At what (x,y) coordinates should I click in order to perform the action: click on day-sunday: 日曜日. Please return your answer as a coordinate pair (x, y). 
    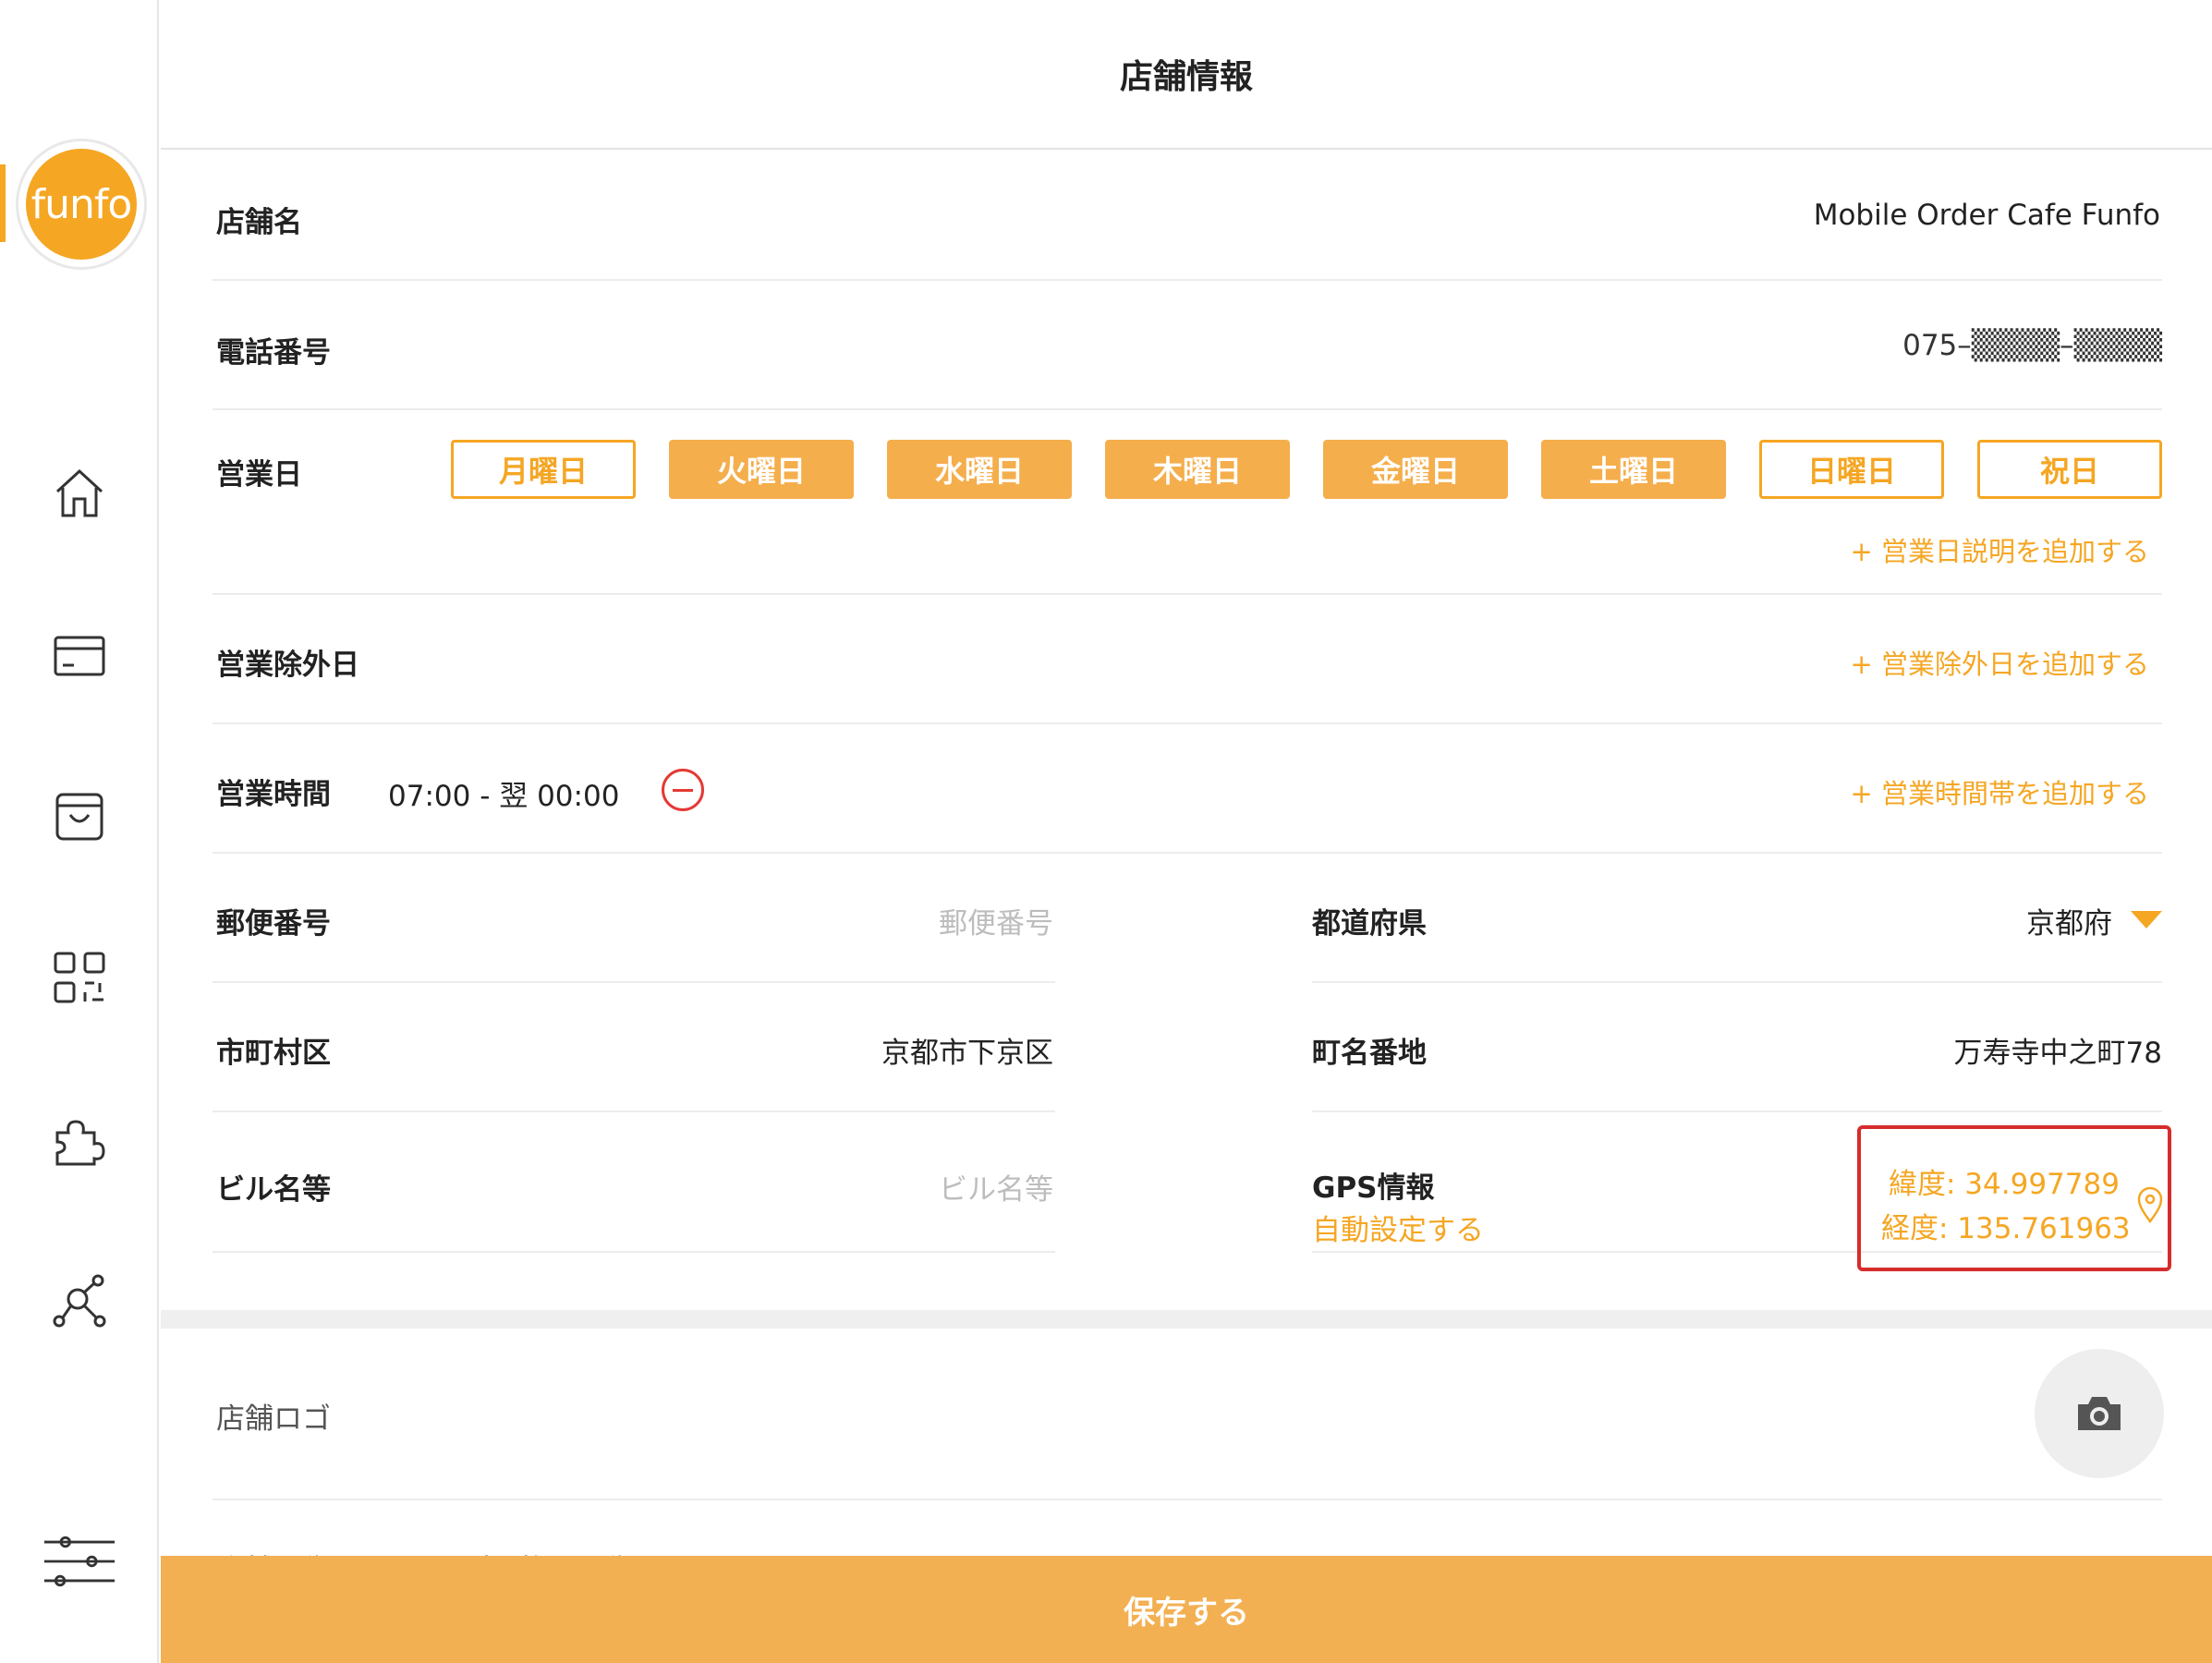
    Looking at the image, I should click on (1851, 469).